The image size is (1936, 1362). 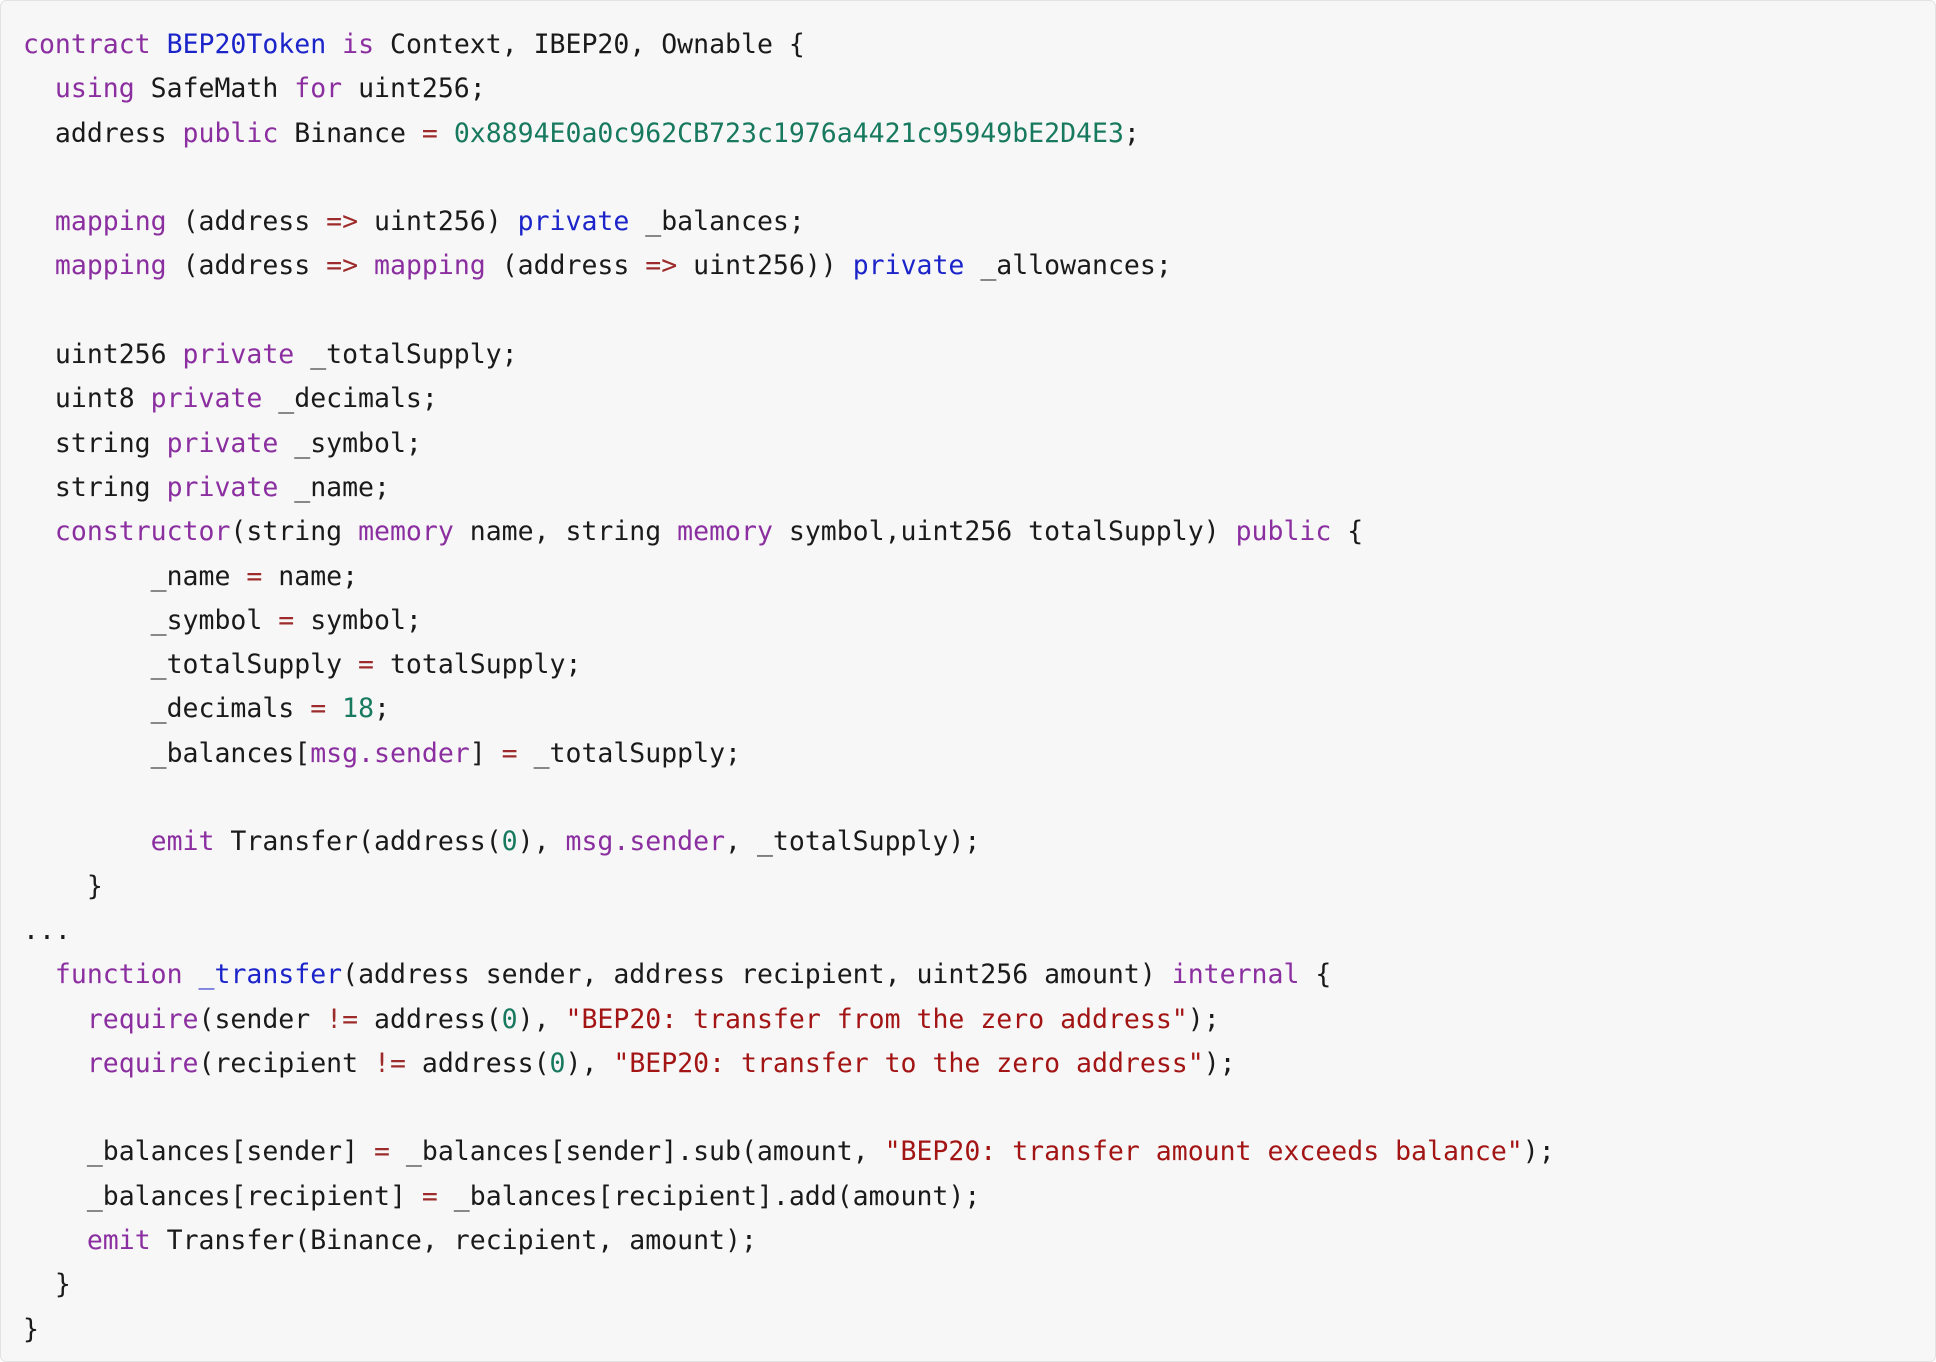 What do you see at coordinates (477, 1063) in the screenshot?
I see `code-token: address(` at bounding box center [477, 1063].